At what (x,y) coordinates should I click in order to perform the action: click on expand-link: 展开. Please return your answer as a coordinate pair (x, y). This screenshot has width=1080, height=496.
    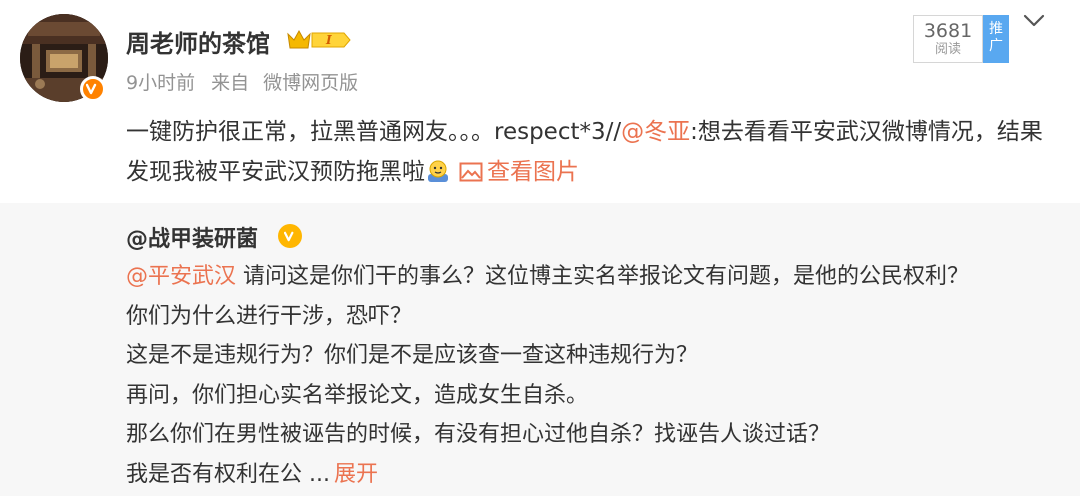
    Looking at the image, I should click on (356, 474).